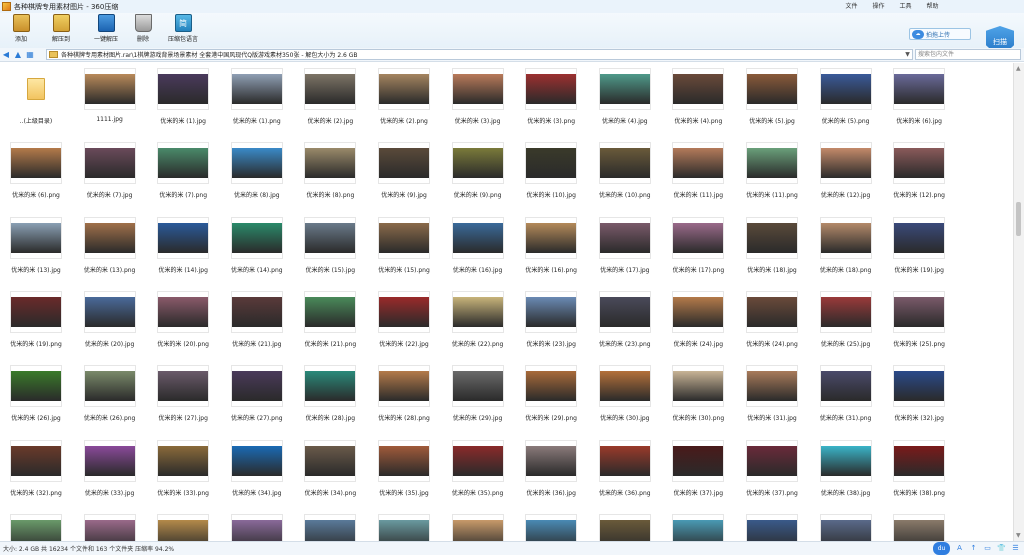 Image resolution: width=1024 pixels, height=555 pixels. I want to click on file-item: 优米的米 (27).png, so click(257, 396).